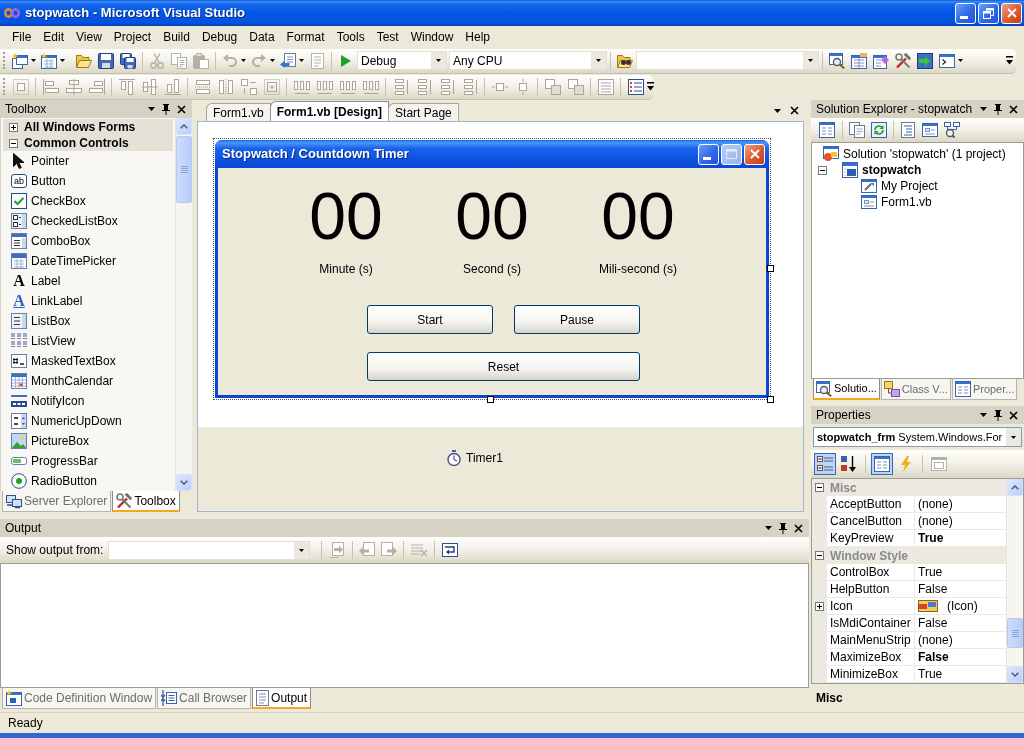 This screenshot has width=1024, height=738. I want to click on property-name: ControlBox, so click(871, 572).